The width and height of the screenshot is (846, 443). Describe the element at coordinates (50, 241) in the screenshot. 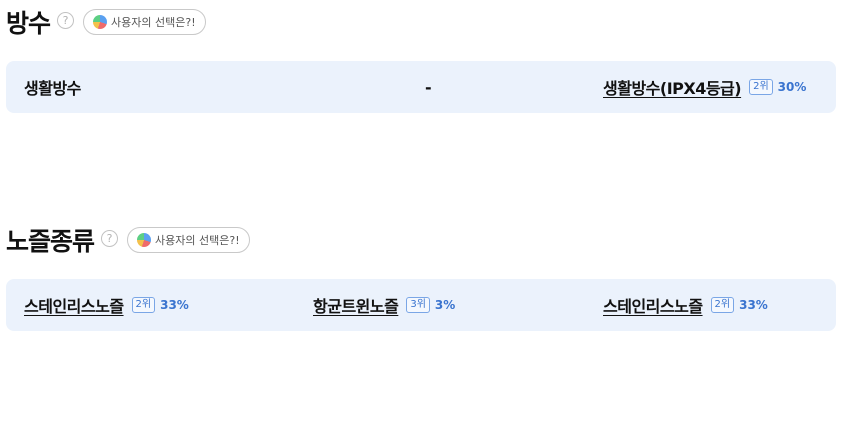

I see `section-title: 노즐종류` at that location.